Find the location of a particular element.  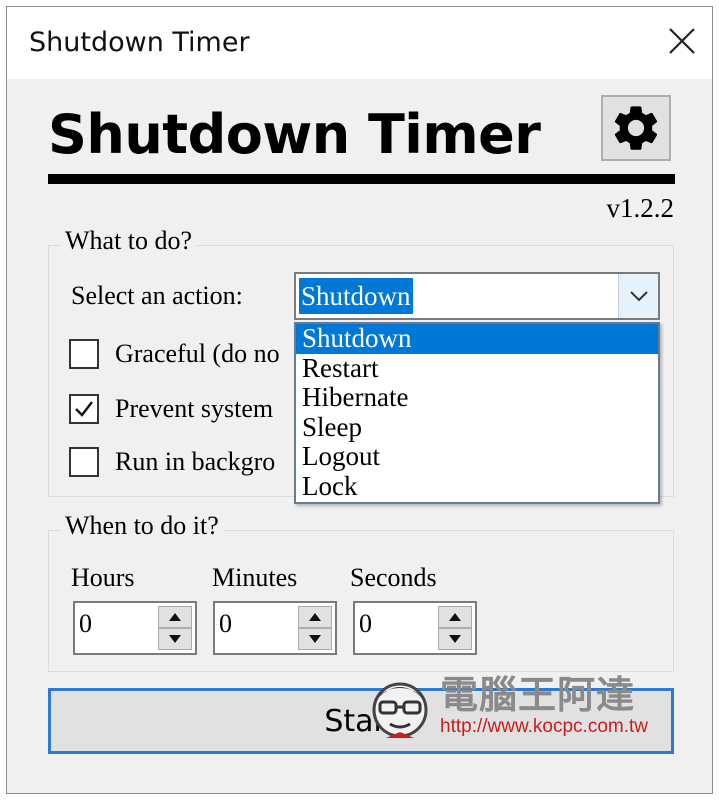

prevent-system-checkbox is located at coordinates (84, 409).